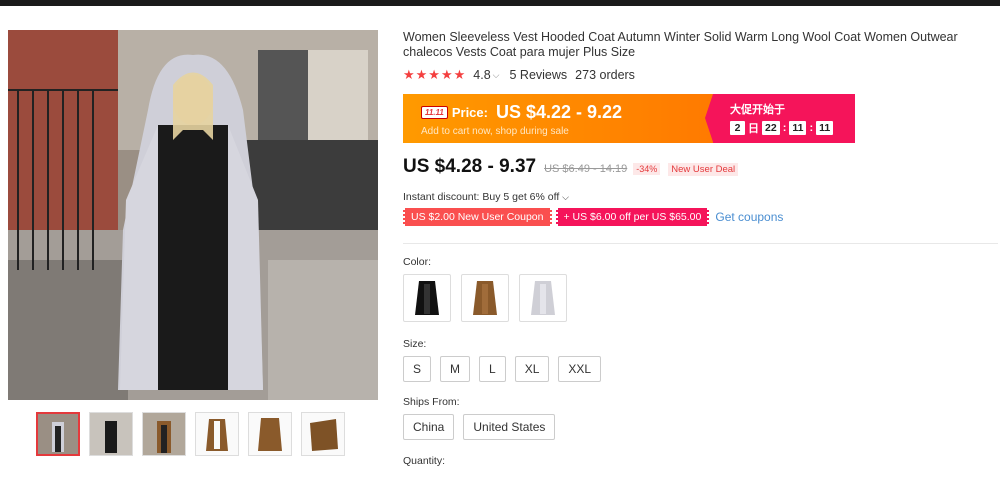 The width and height of the screenshot is (1000, 478). What do you see at coordinates (492, 369) in the screenshot?
I see `size-option-l: L` at bounding box center [492, 369].